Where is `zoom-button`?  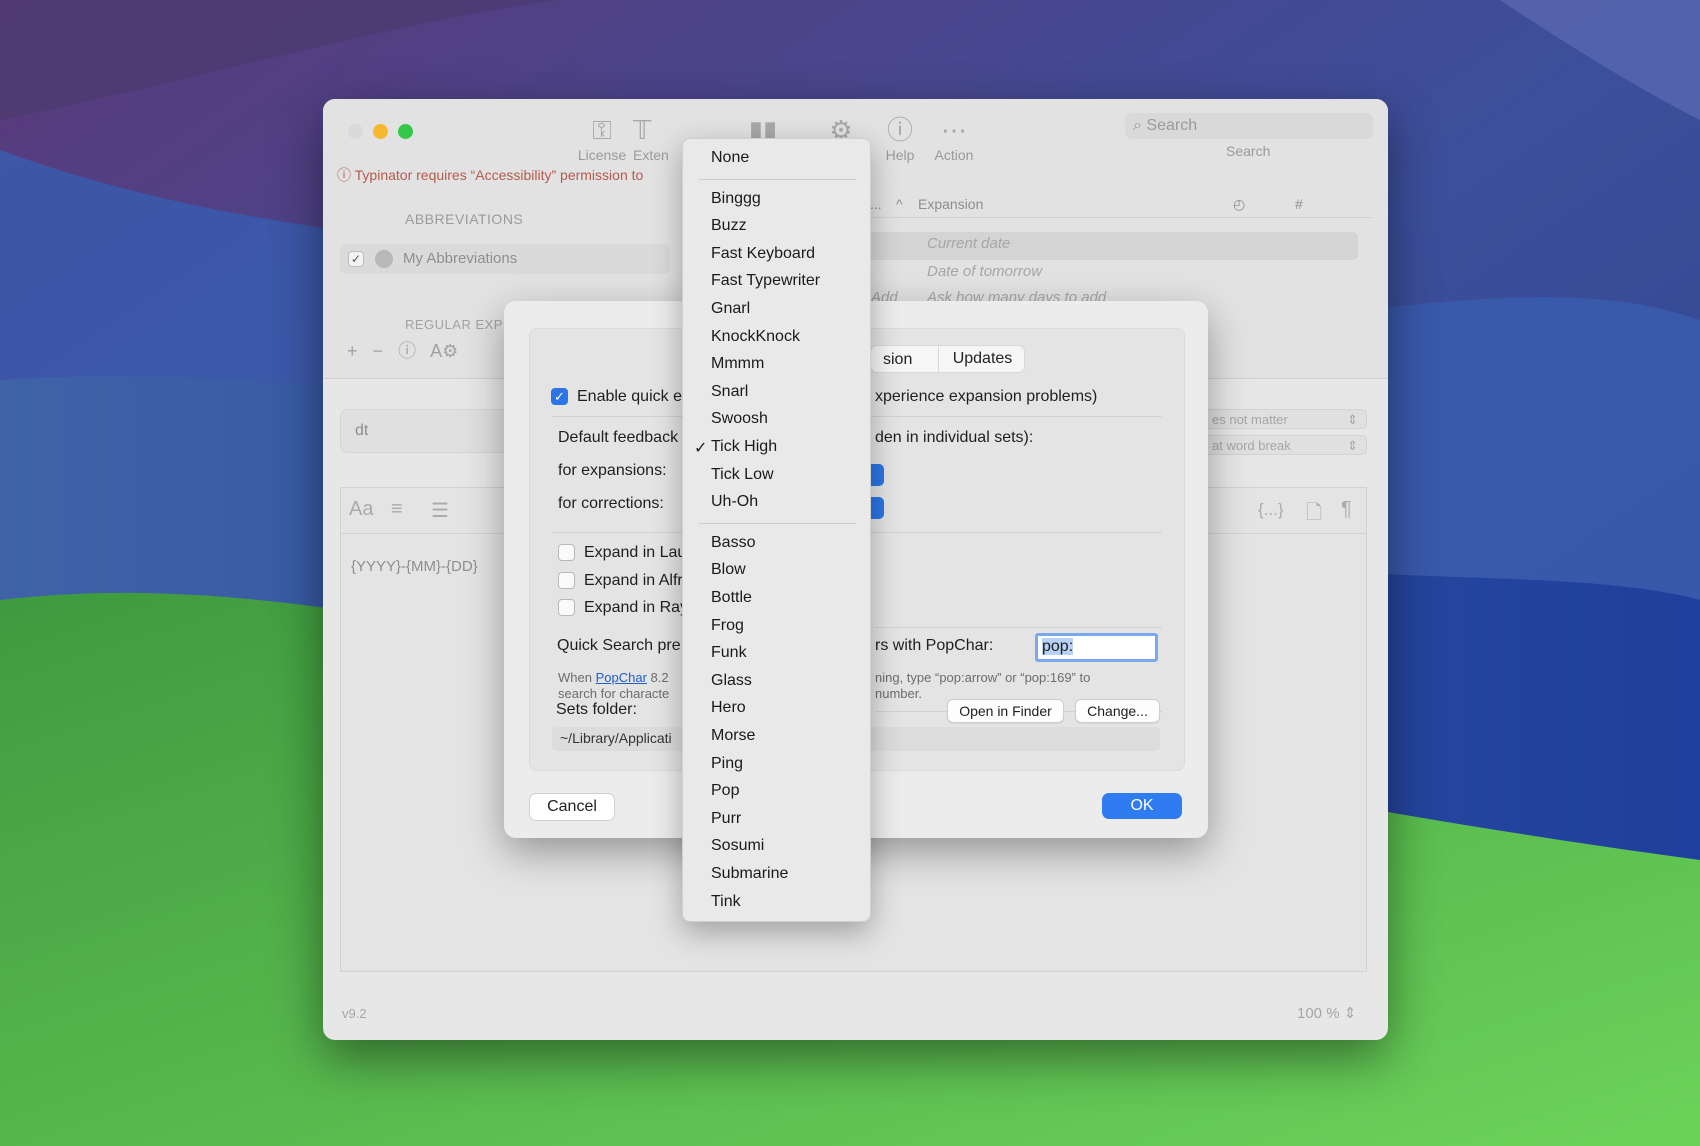
zoom-button is located at coordinates (405, 131).